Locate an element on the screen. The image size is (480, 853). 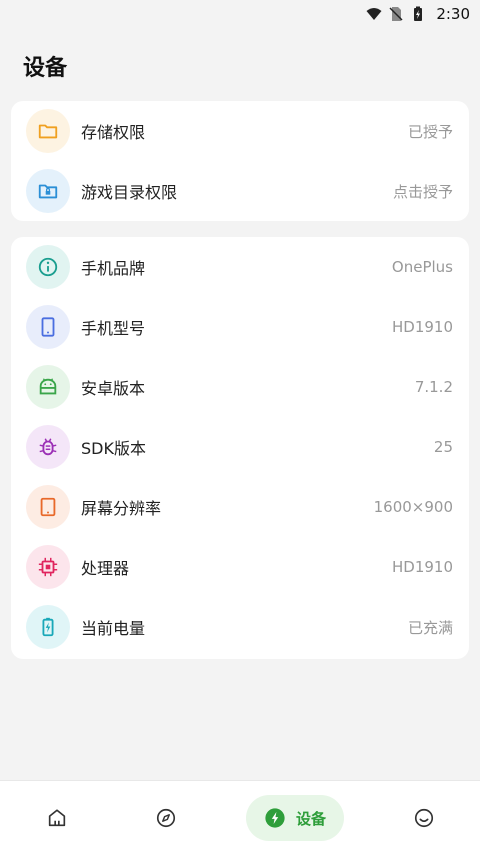
info-row-battery: 当前电量 已充满 is located at coordinates (240, 627).